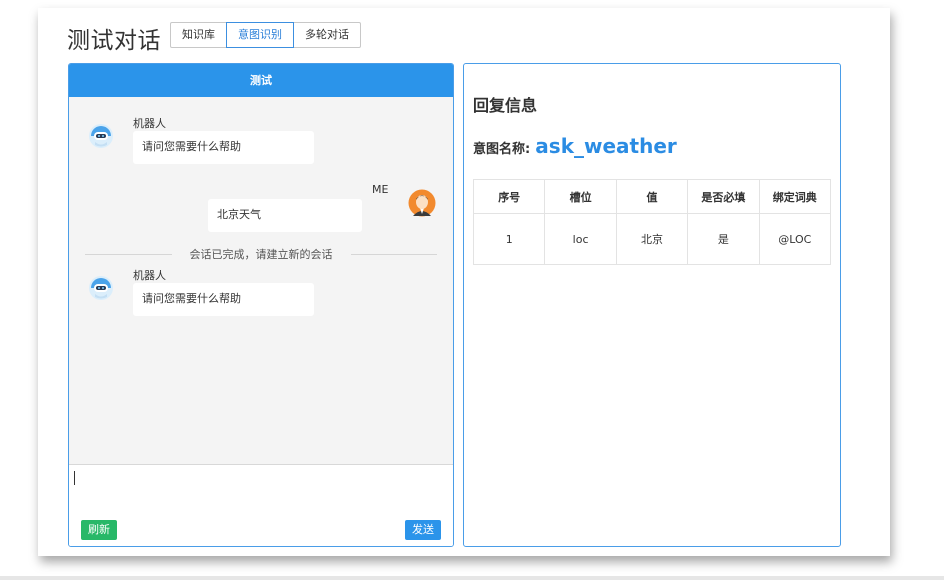 This screenshot has height=580, width=944. I want to click on user-icon, so click(422, 203).